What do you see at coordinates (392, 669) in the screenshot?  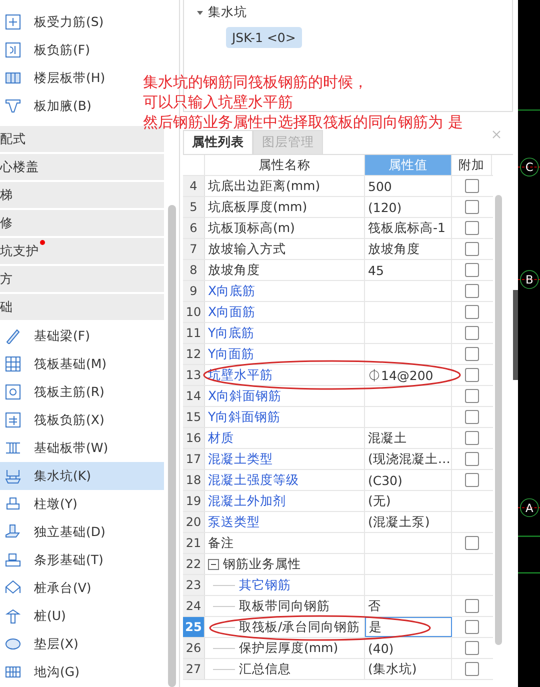 I see `property-value: (集水坑)` at bounding box center [392, 669].